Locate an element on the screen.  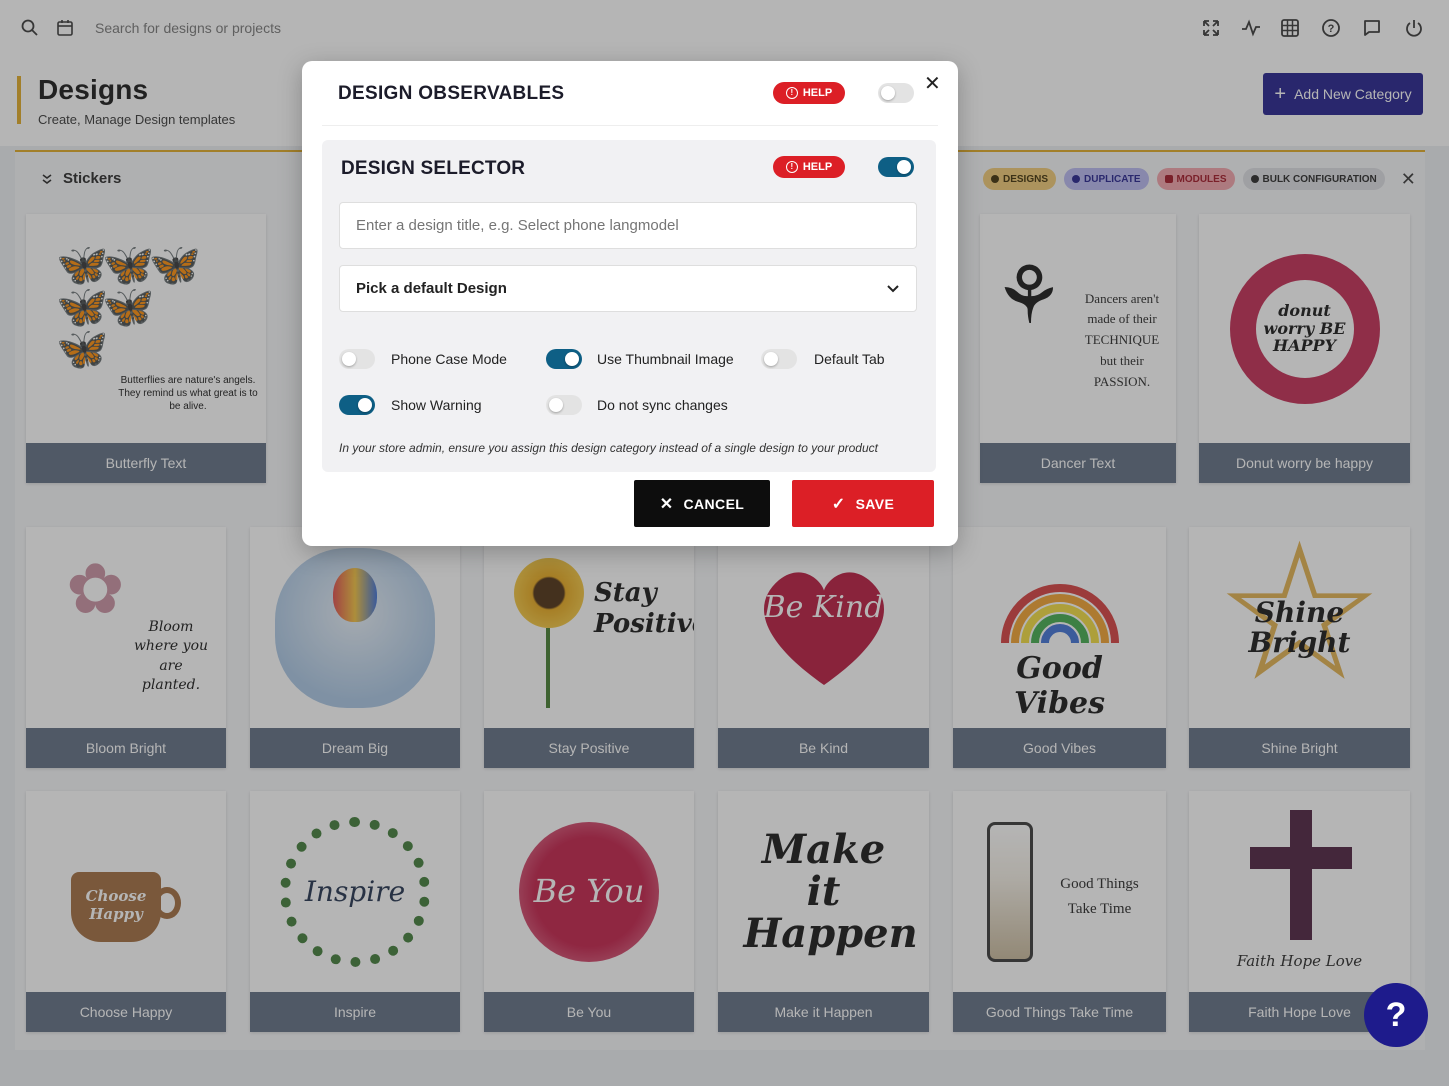
show-warning-label: Show Warning is located at coordinates (436, 405).